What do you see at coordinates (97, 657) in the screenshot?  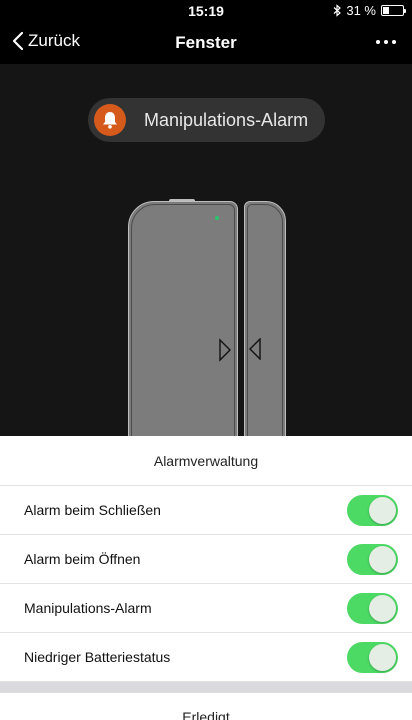 I see `low-battery-label: Niedriger Batteriestatus` at bounding box center [97, 657].